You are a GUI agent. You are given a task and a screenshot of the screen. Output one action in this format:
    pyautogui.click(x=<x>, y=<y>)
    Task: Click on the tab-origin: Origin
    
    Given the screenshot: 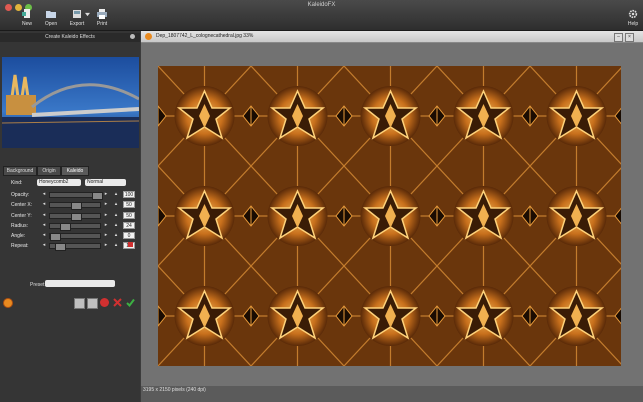 What is the action you would take?
    pyautogui.click(x=49, y=171)
    